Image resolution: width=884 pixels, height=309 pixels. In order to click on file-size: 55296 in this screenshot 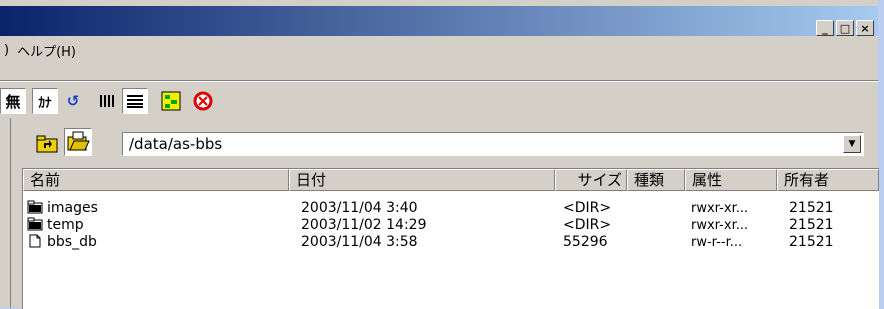, I will do `click(585, 242)`.